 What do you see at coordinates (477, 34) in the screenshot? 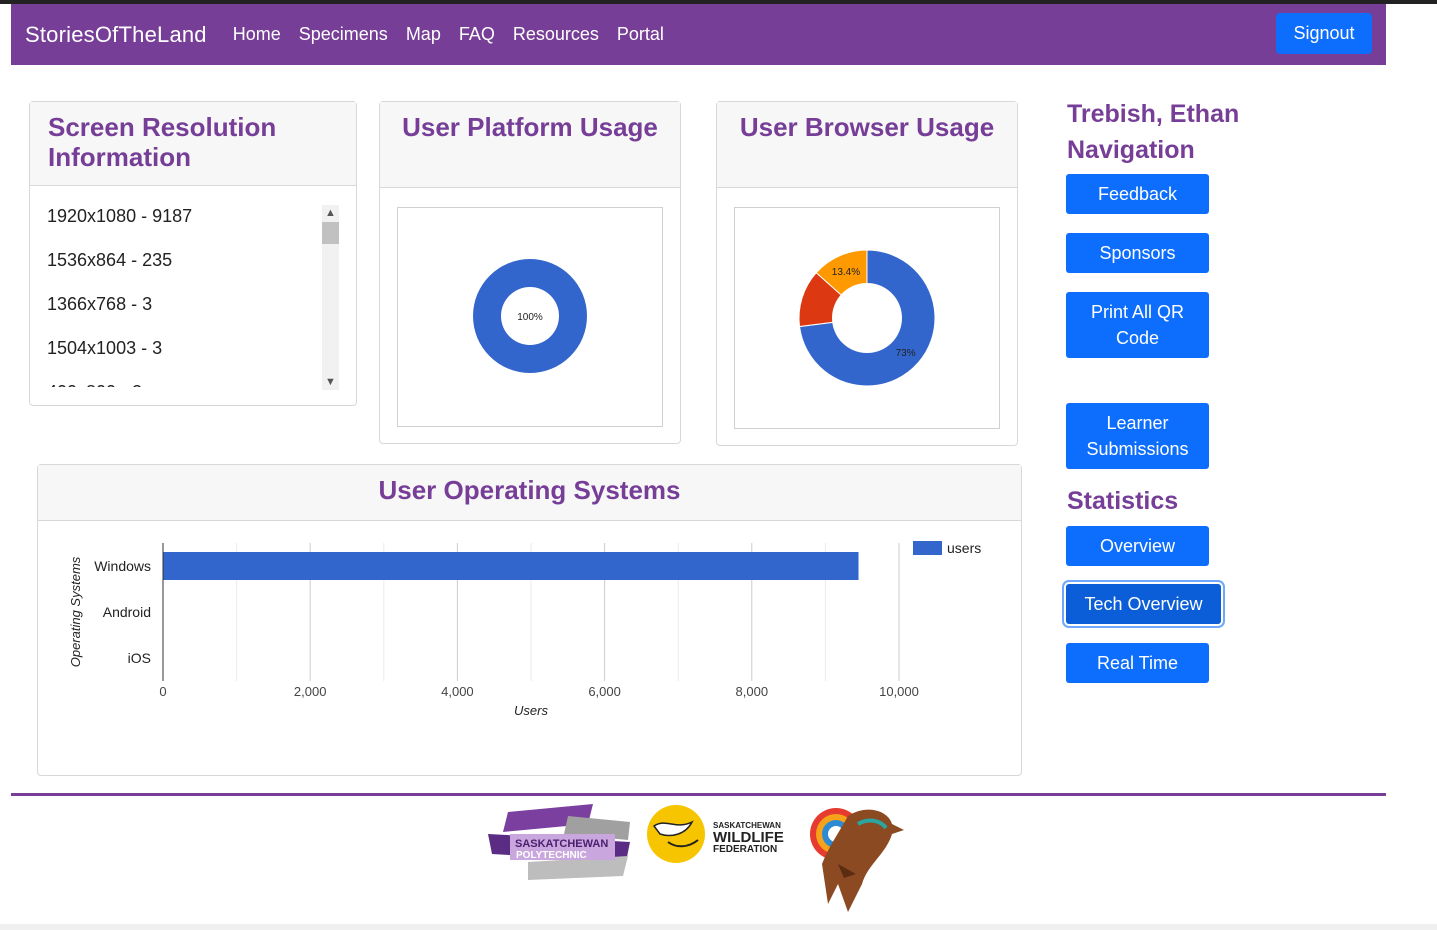
I see `nav-faq: FAQ` at bounding box center [477, 34].